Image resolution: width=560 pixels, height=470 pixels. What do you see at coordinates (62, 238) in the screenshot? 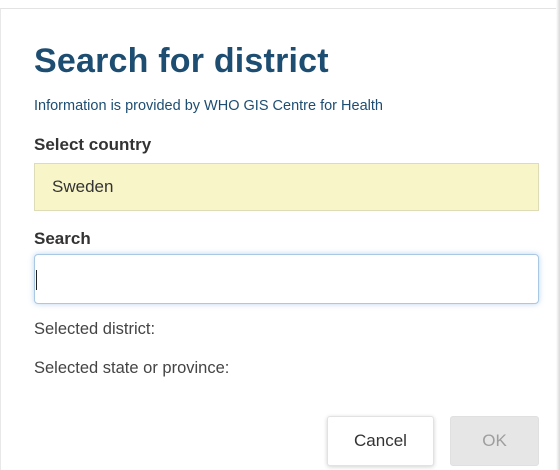
I see `search-label: Search` at bounding box center [62, 238].